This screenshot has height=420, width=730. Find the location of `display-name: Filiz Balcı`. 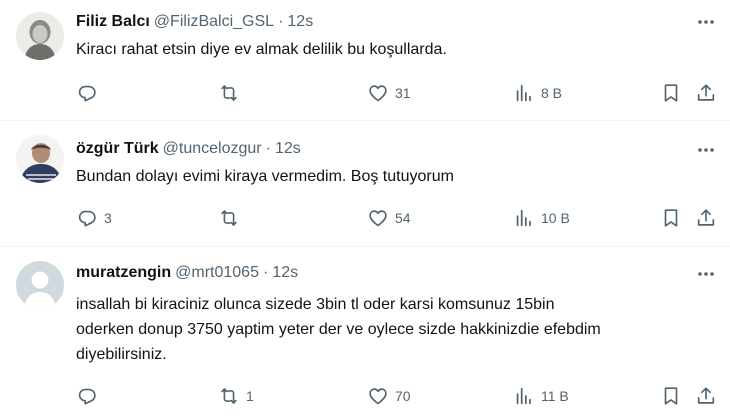

display-name: Filiz Balcı is located at coordinates (113, 22).